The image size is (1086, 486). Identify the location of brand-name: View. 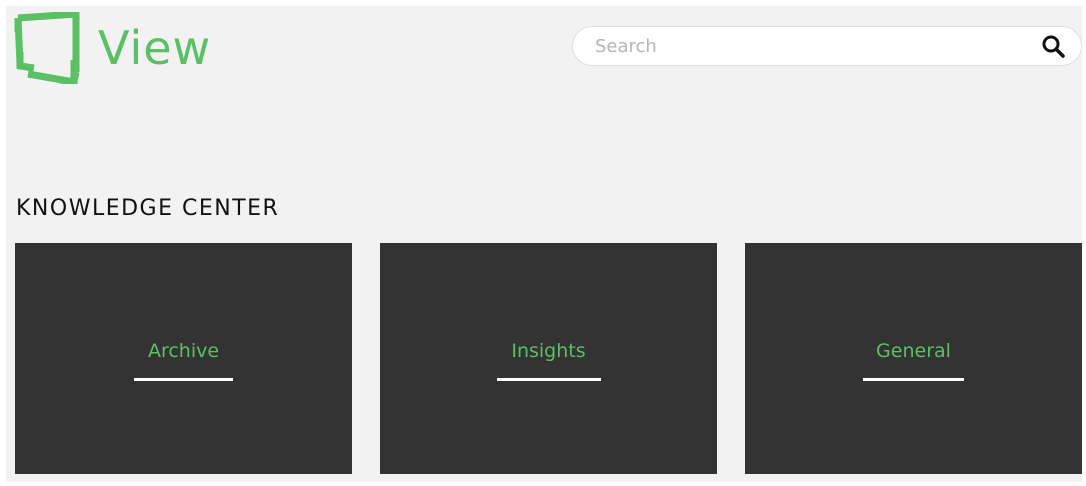
(155, 48).